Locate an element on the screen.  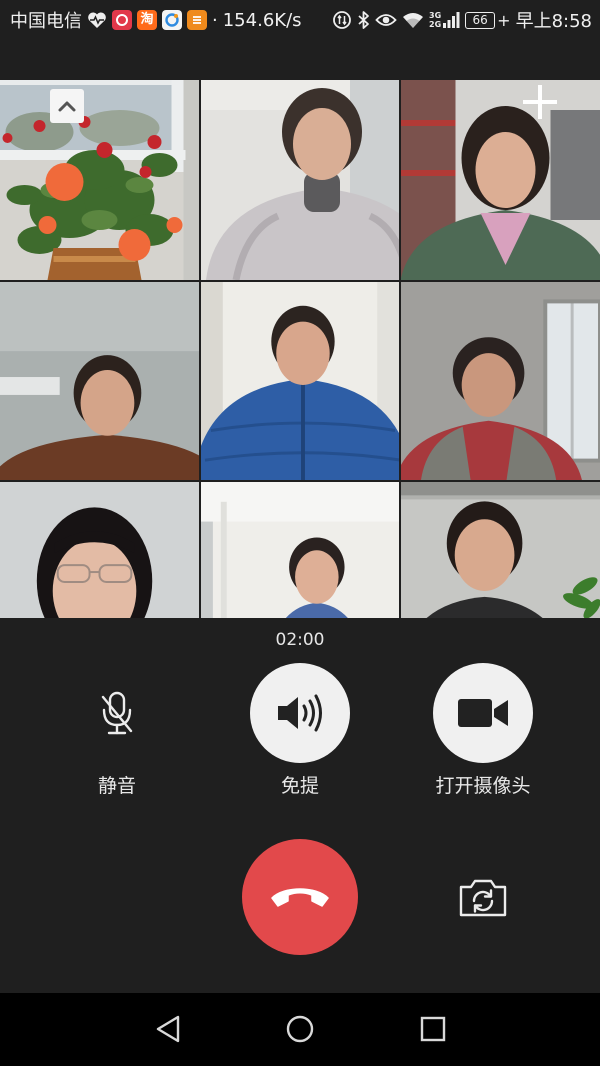
hang-up-button is located at coordinates (300, 897).